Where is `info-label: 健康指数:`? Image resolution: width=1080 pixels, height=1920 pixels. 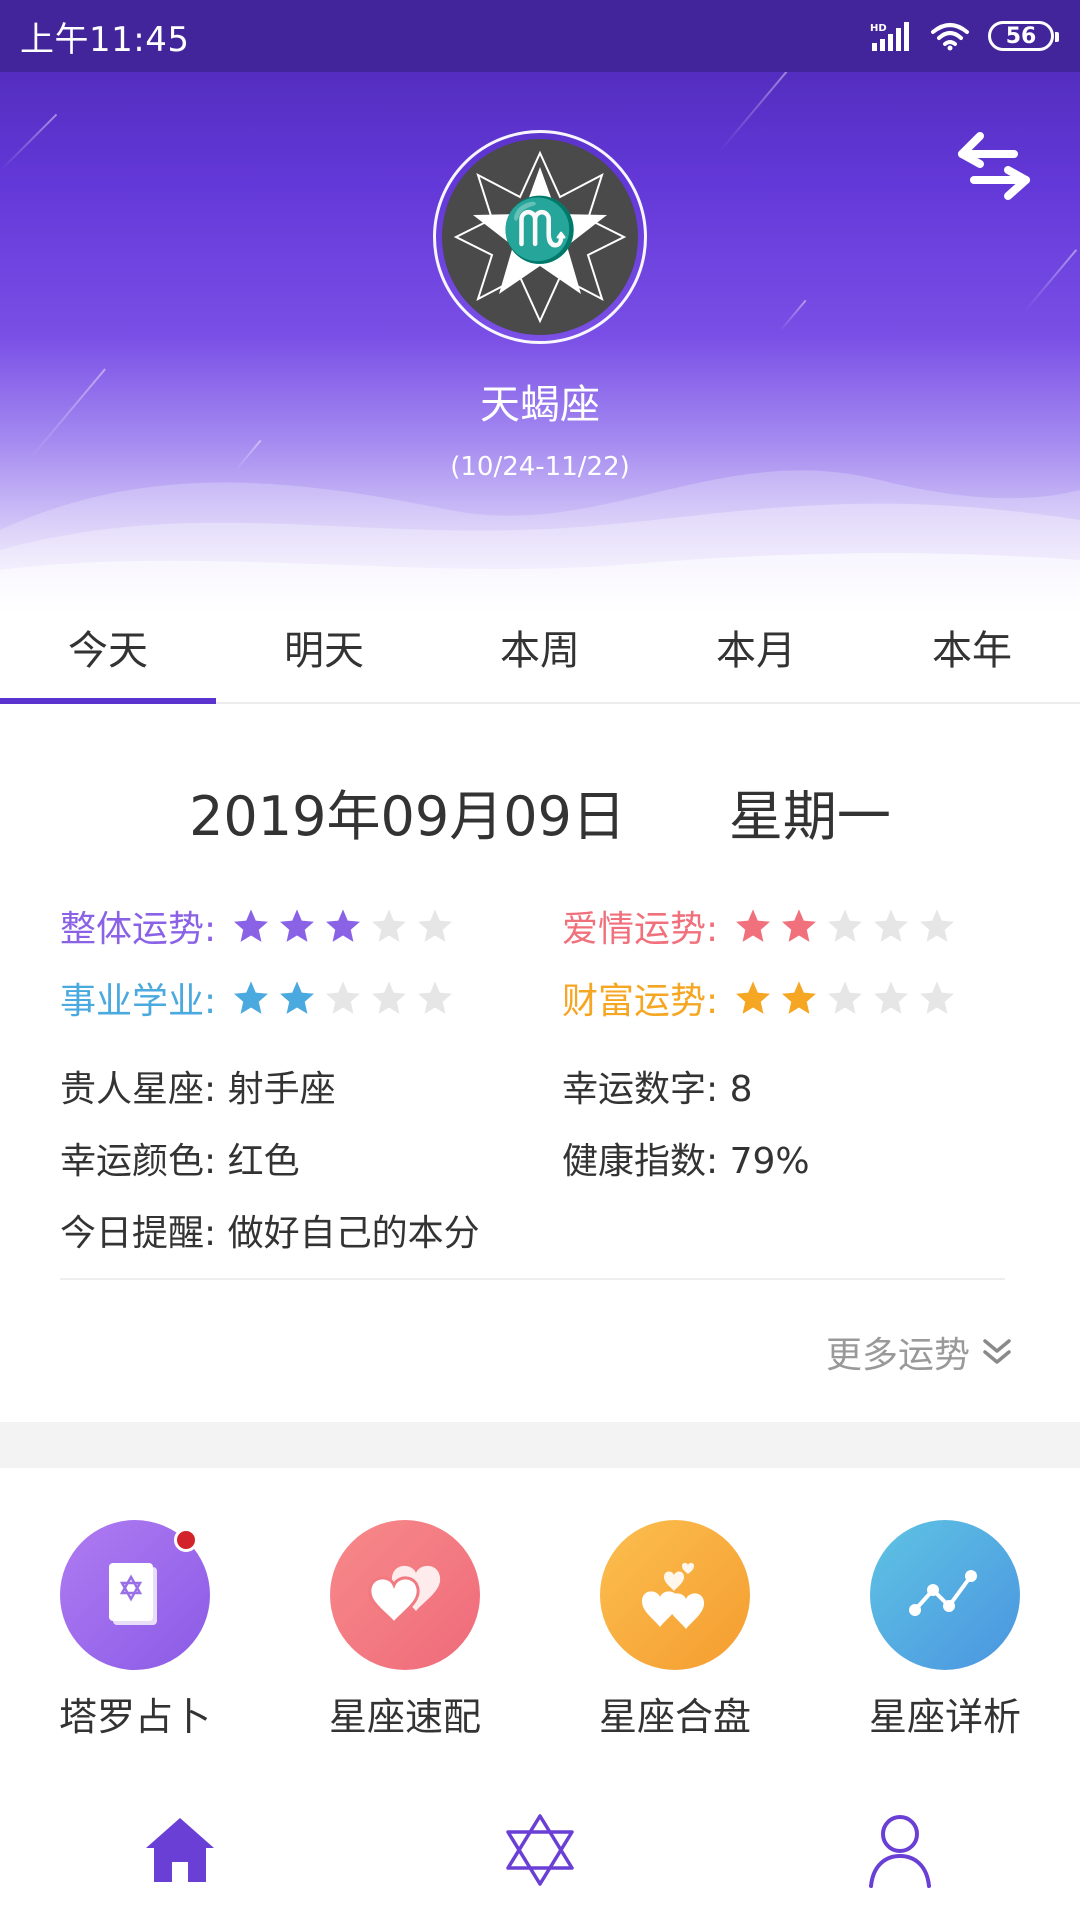 info-label: 健康指数: is located at coordinates (640, 1161).